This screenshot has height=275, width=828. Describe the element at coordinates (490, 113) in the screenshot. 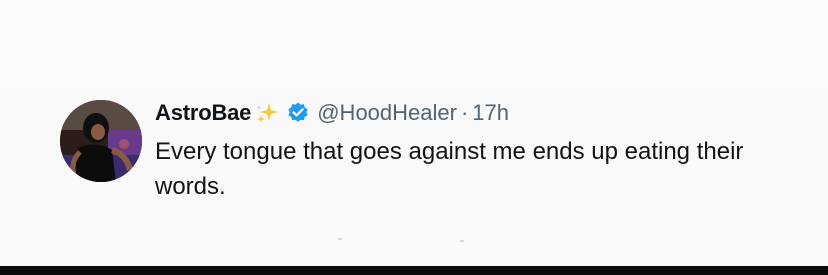

I see `timestamp: 17h` at that location.